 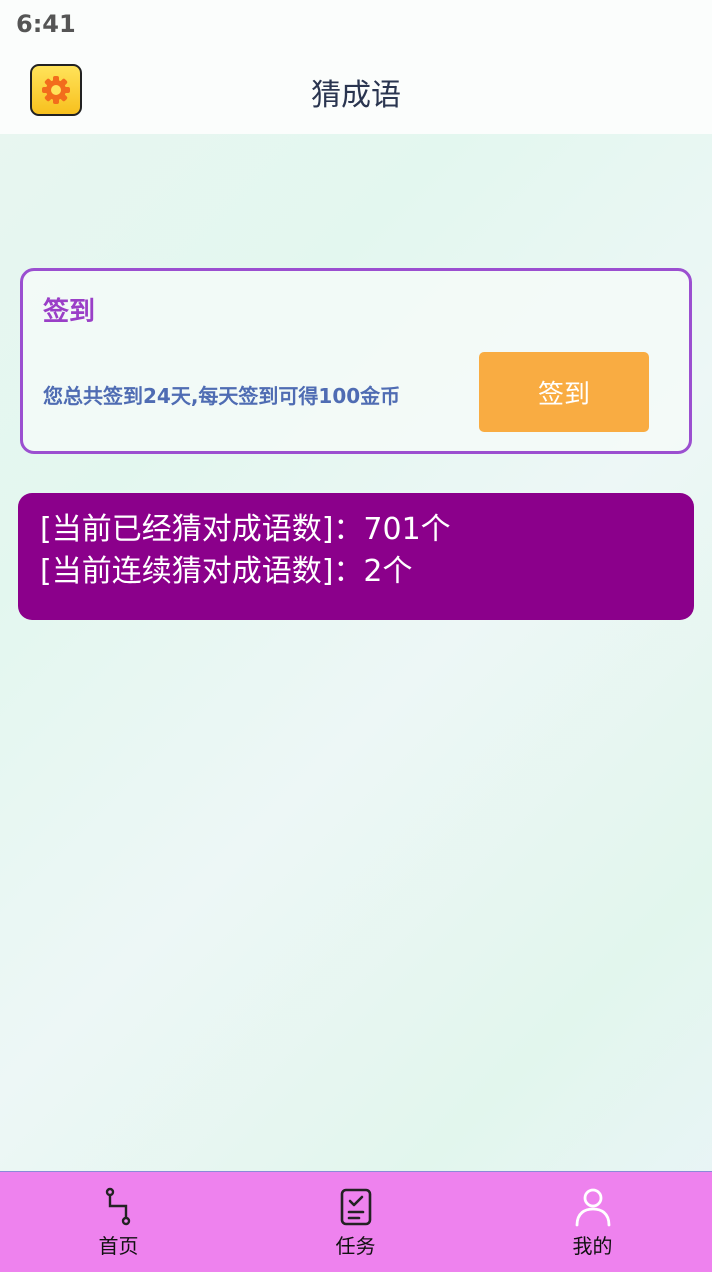 What do you see at coordinates (69, 312) in the screenshot?
I see `checkin-title: 签到` at bounding box center [69, 312].